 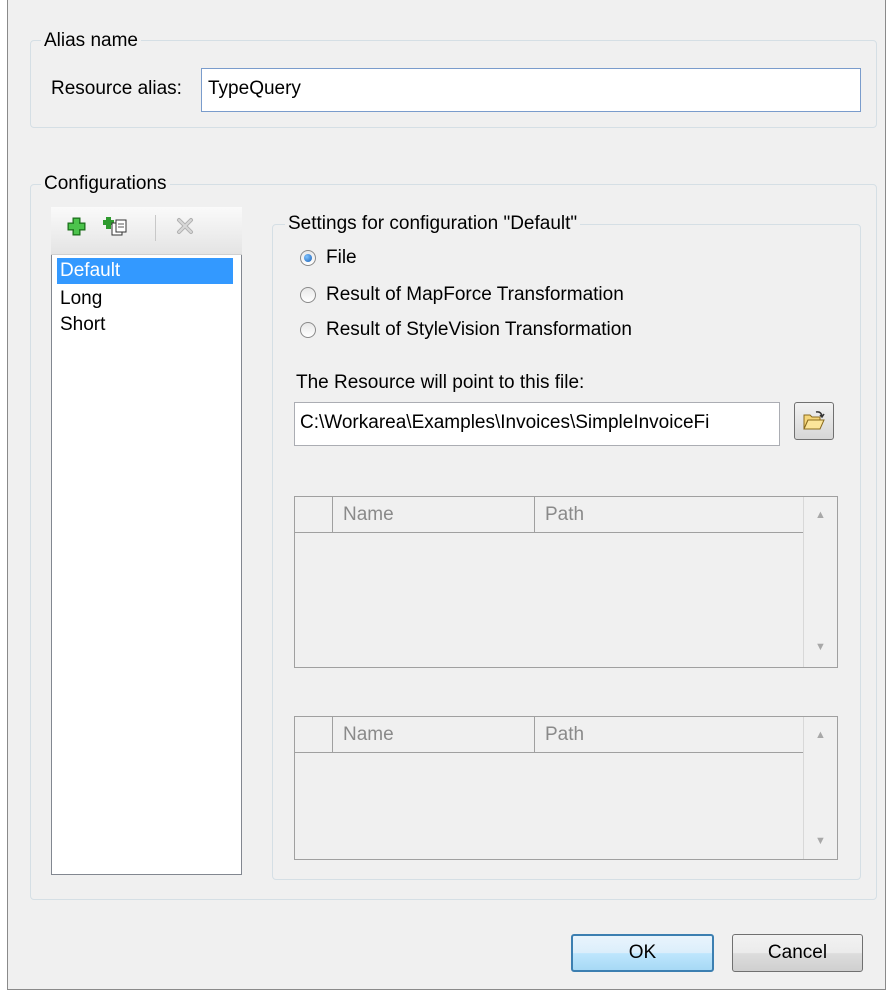 What do you see at coordinates (186, 226) in the screenshot?
I see `delete-icon` at bounding box center [186, 226].